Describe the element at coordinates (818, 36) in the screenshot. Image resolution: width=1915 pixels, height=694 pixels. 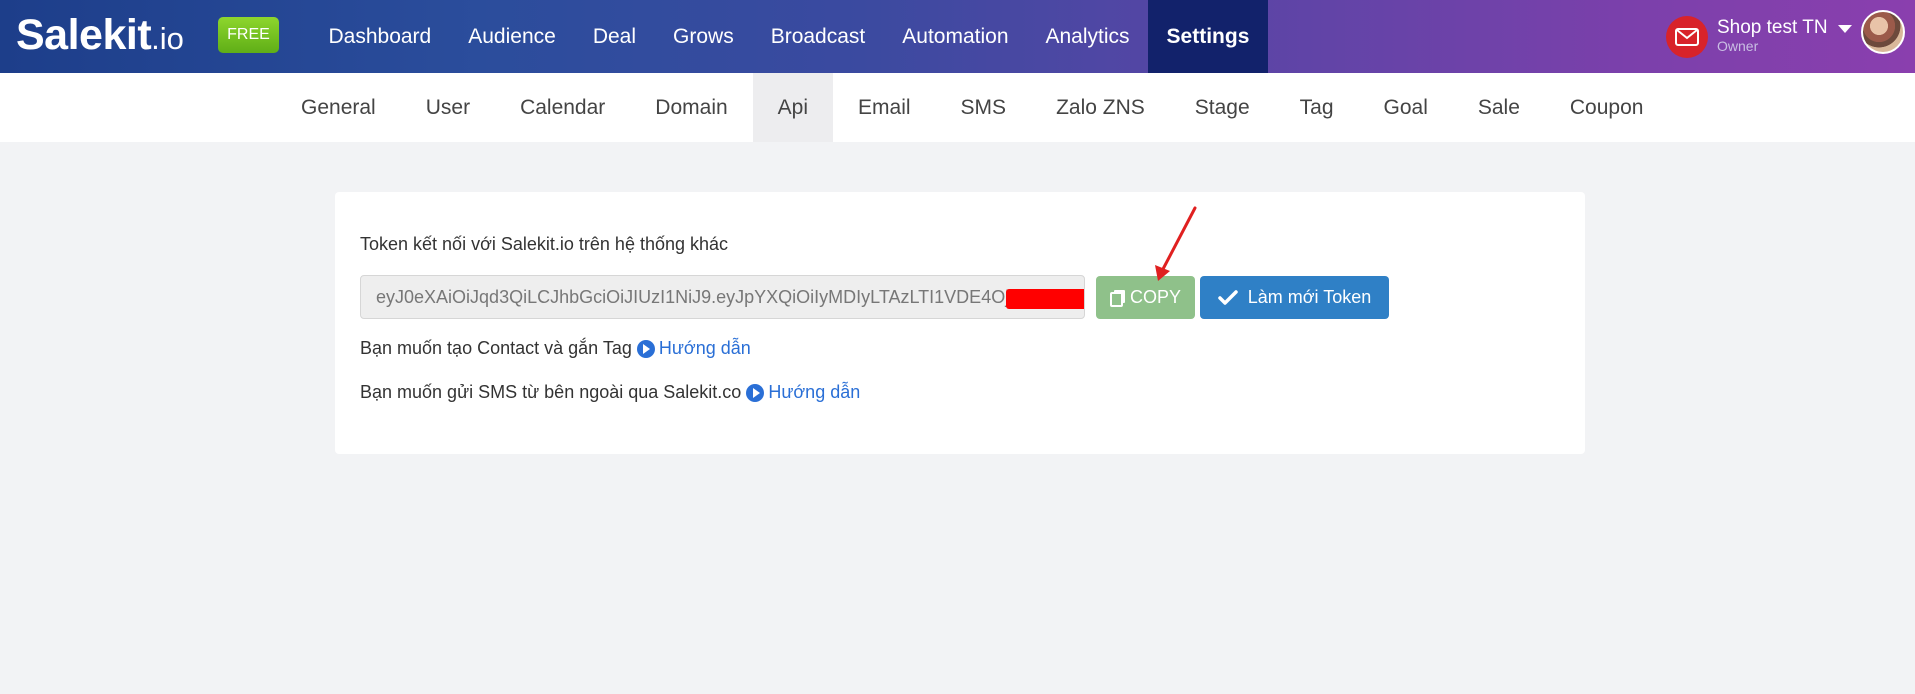
I see `nav-broadcast: Broadcast` at that location.